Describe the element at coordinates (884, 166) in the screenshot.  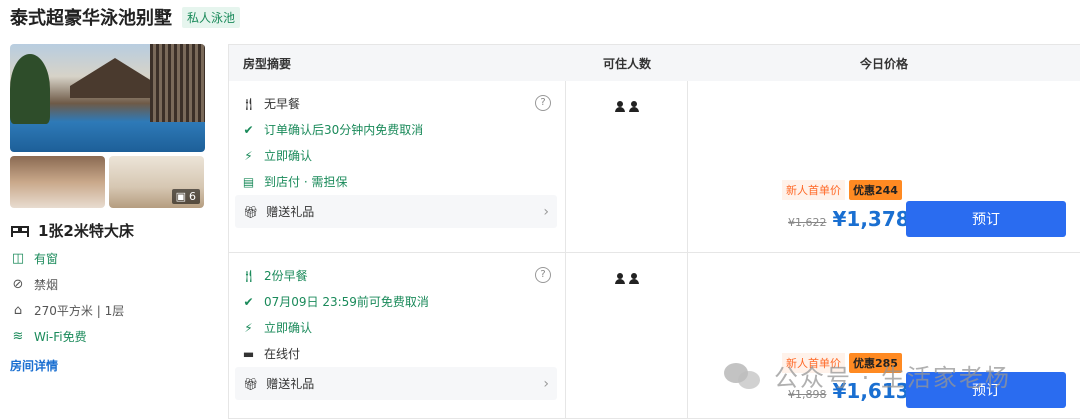
I see `price-cell: 新人首单价 优惠244 ¥1,622 ¥1,378 预订` at that location.